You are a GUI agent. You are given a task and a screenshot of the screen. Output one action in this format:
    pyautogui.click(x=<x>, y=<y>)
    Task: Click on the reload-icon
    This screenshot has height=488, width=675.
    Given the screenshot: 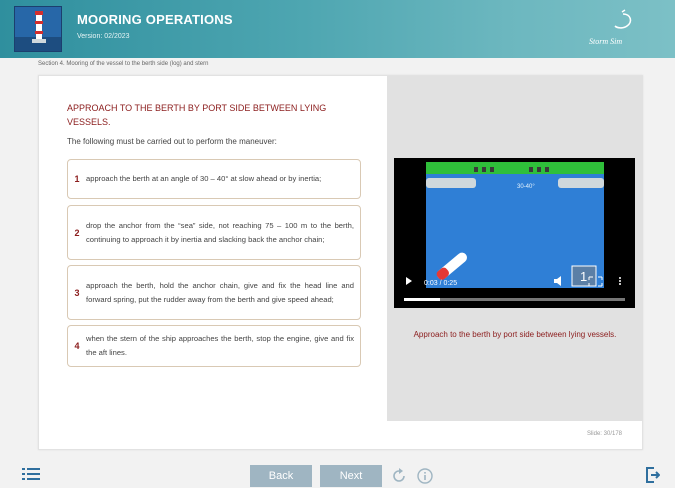 What is the action you would take?
    pyautogui.click(x=399, y=476)
    